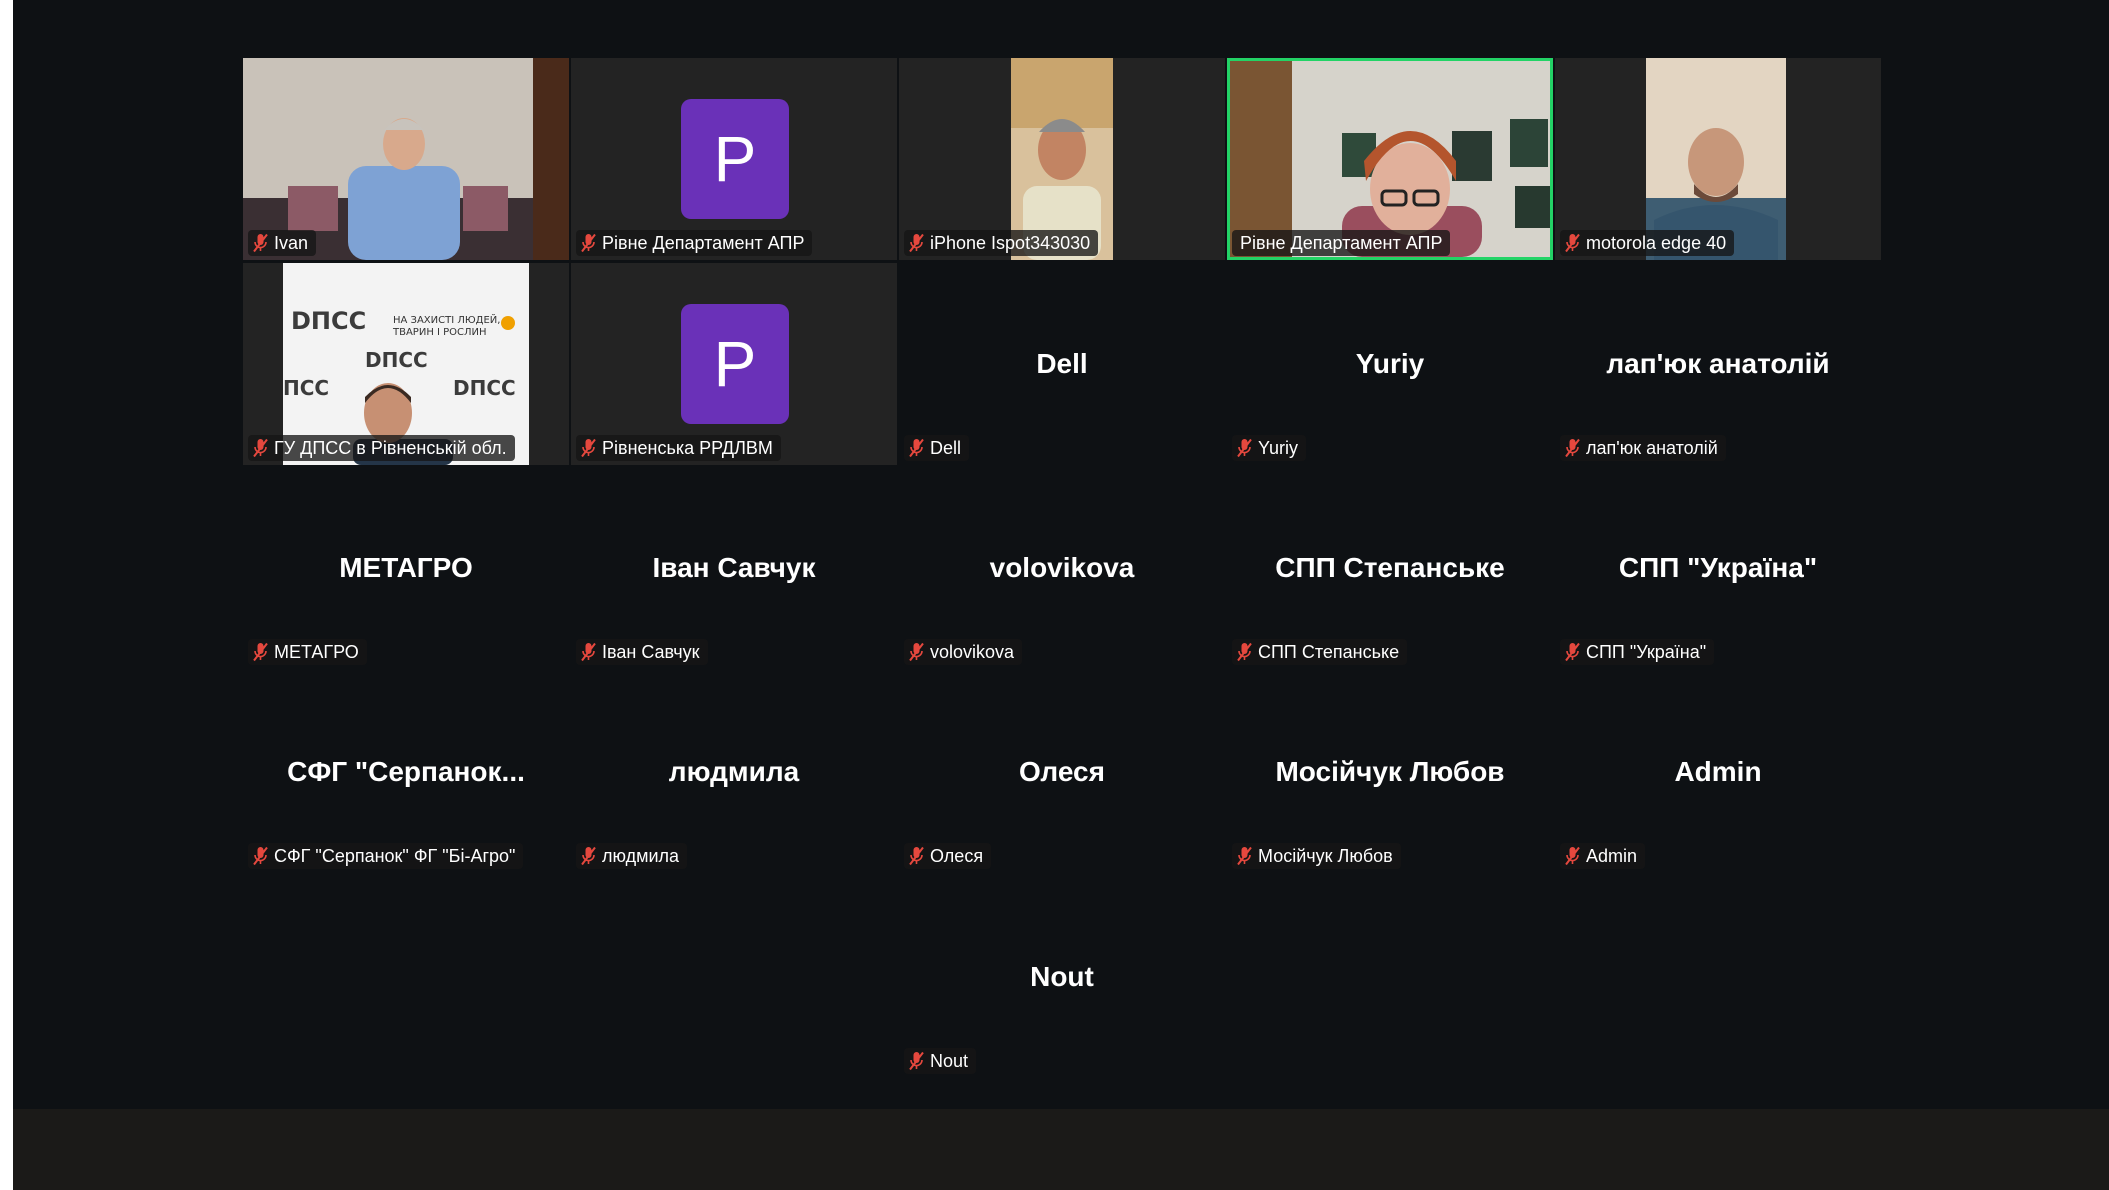 Image resolution: width=2109 pixels, height=1190 pixels. Describe the element at coordinates (1652, 447) in the screenshot. I see `participant-name-text: лап'юк анатолій` at that location.